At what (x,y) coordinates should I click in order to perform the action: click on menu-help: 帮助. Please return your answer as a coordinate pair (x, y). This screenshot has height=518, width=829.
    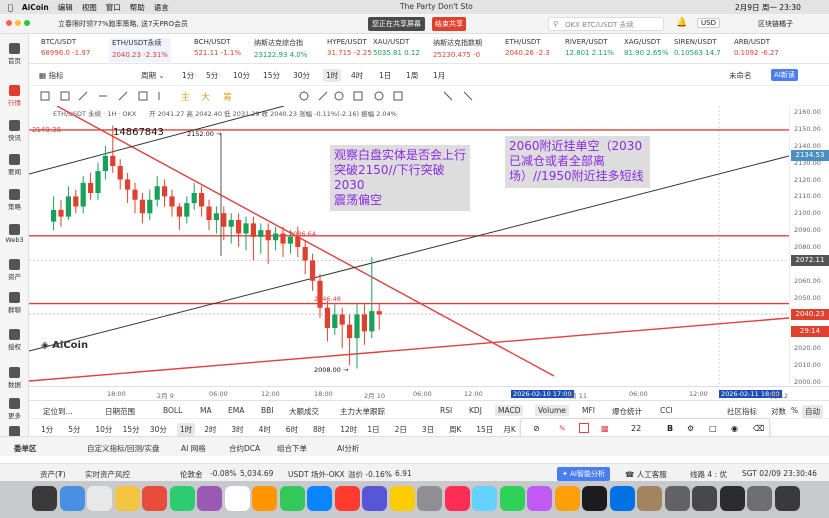
    Looking at the image, I should click on (137, 7).